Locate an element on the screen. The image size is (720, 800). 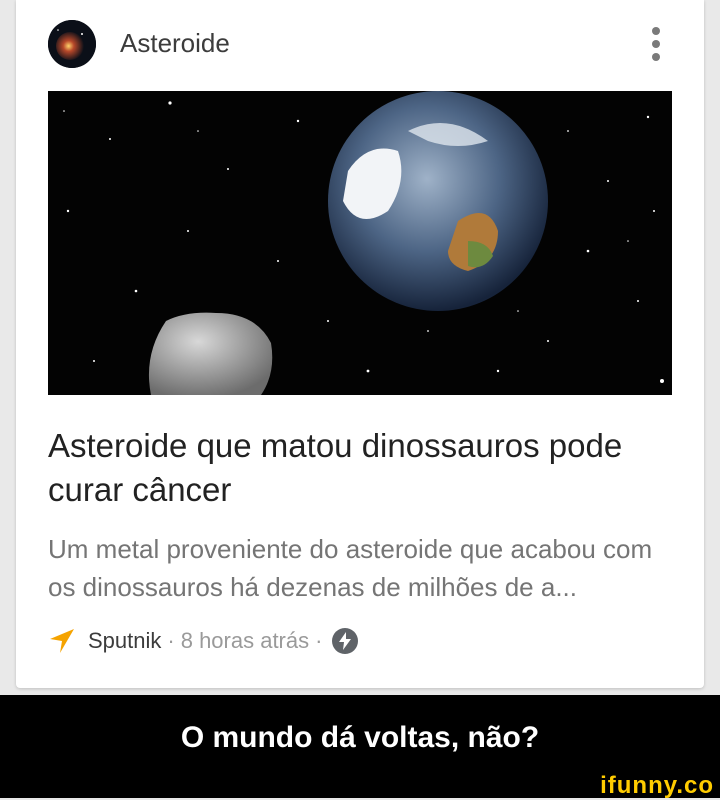
time-ago: 8 horas atrás is located at coordinates (245, 640).